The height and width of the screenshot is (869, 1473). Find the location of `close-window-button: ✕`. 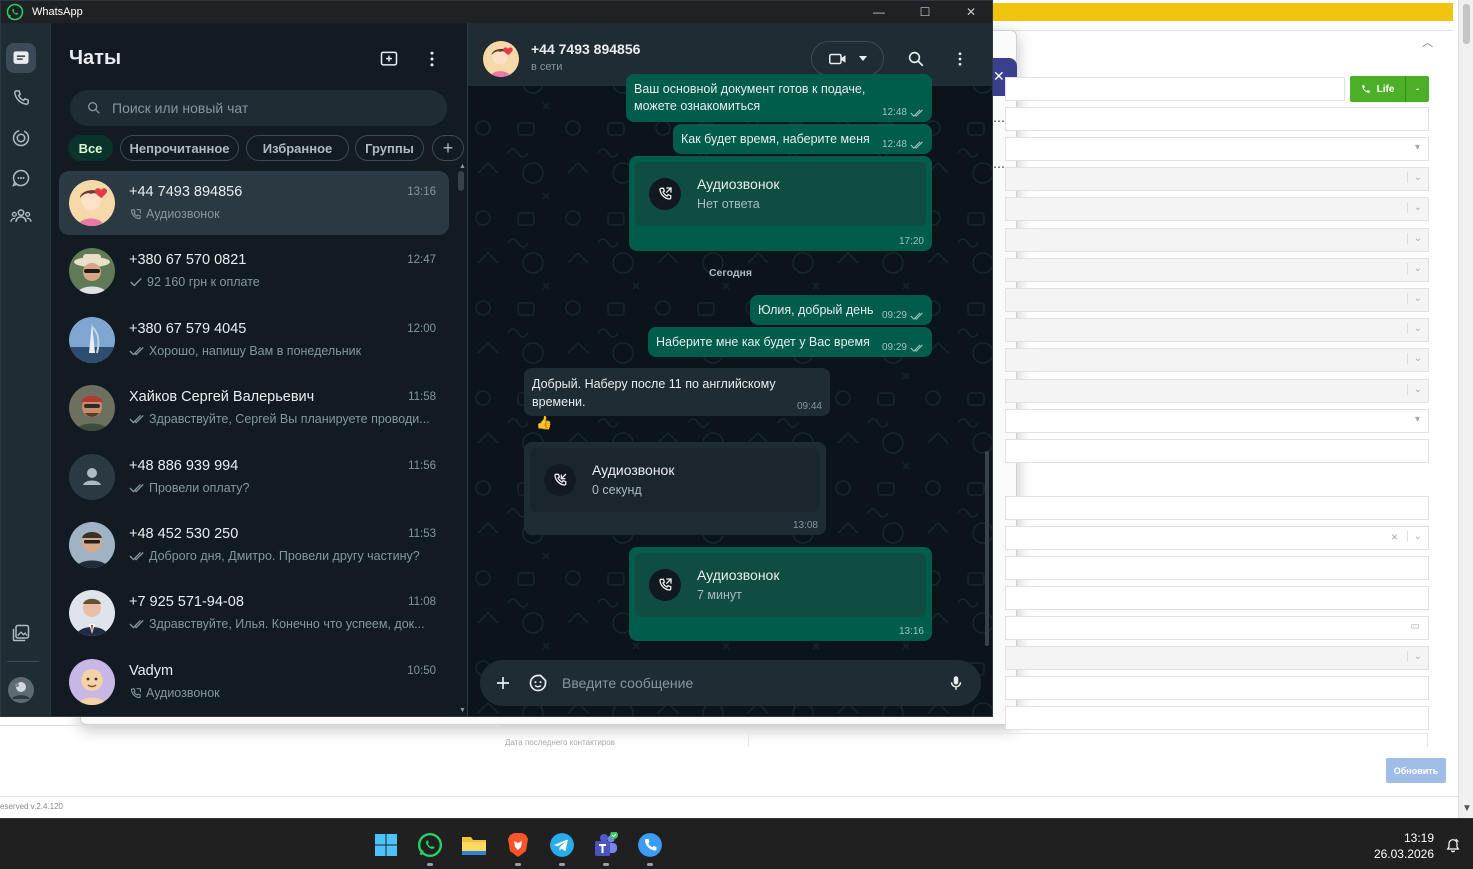

close-window-button: ✕ is located at coordinates (970, 12).